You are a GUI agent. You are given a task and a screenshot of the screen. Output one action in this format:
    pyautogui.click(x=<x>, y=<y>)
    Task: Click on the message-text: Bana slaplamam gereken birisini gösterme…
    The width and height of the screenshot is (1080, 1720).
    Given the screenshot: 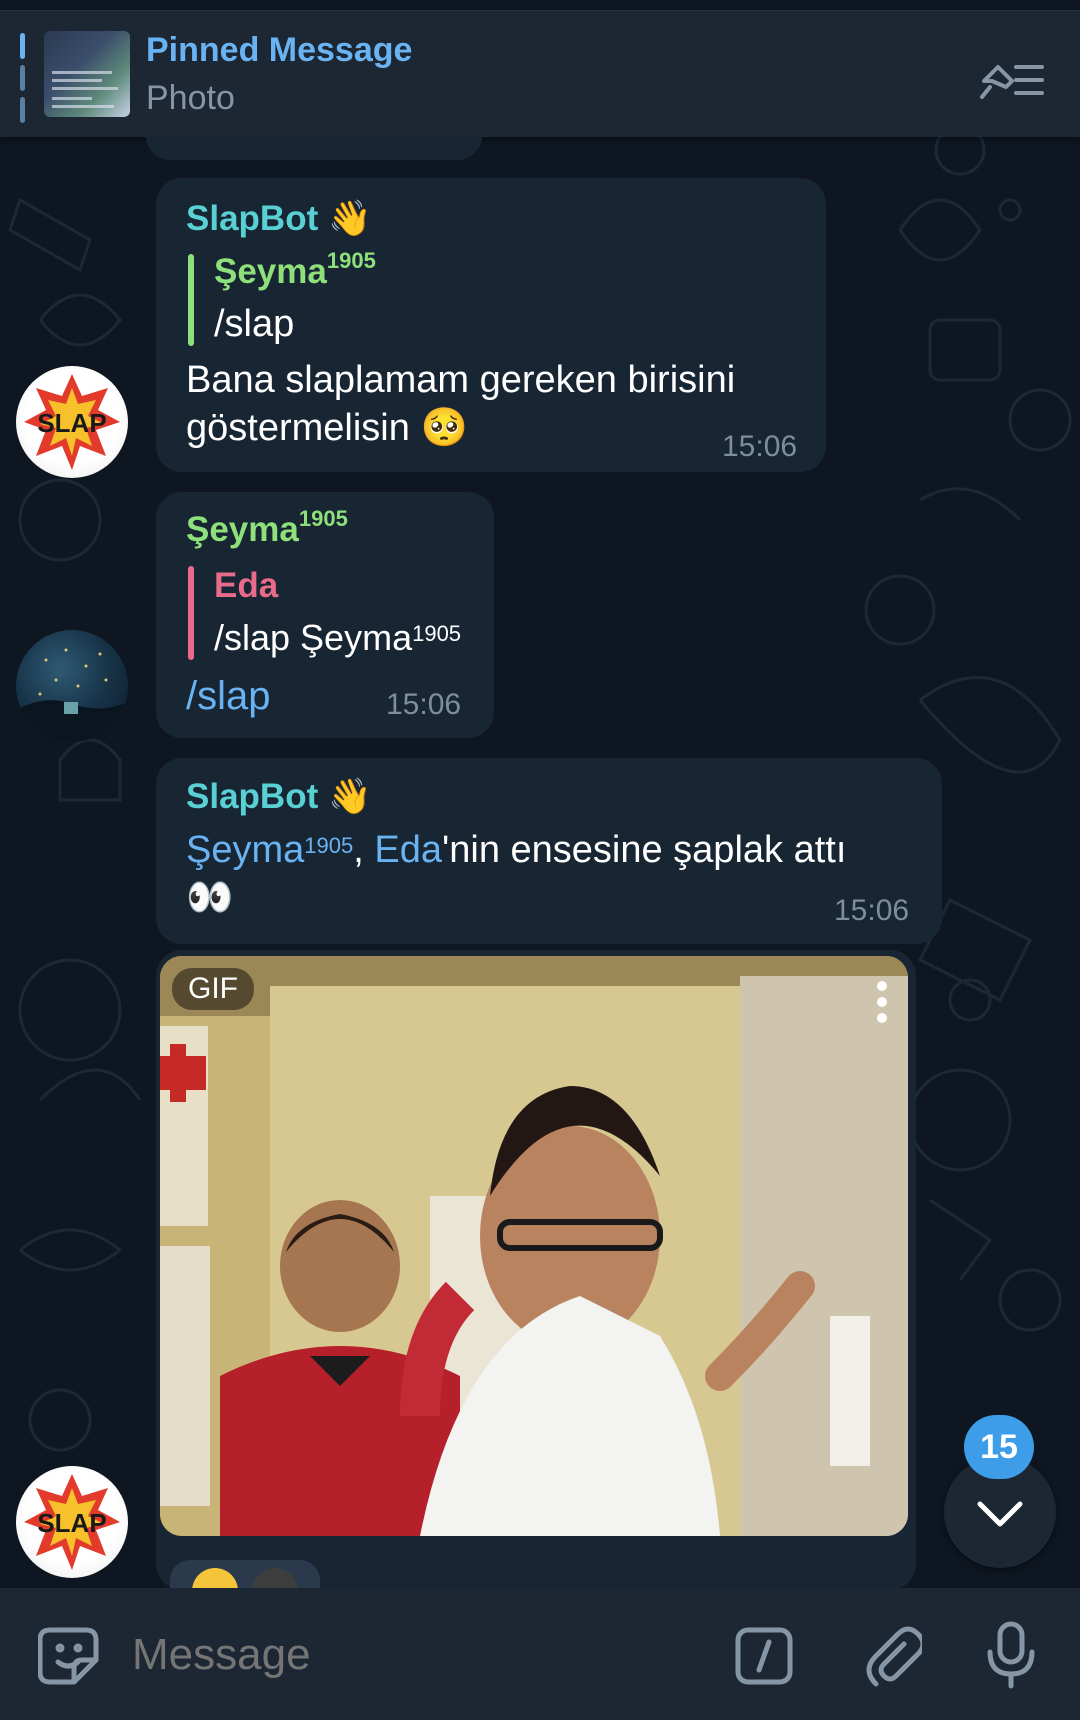 What is the action you would take?
    pyautogui.click(x=461, y=404)
    